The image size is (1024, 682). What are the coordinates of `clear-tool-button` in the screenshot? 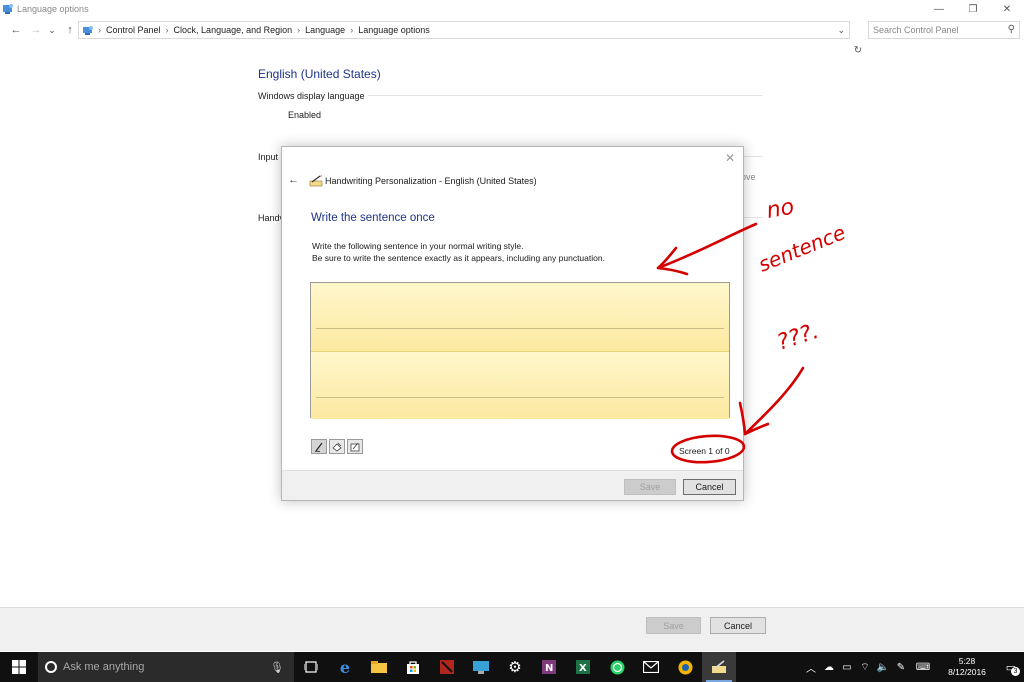 It's located at (355, 446).